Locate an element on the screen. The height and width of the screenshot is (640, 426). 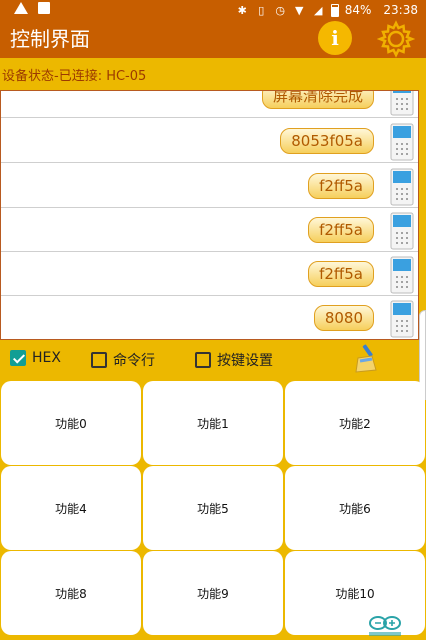
function-button-0: 功能0 is located at coordinates (71, 423).